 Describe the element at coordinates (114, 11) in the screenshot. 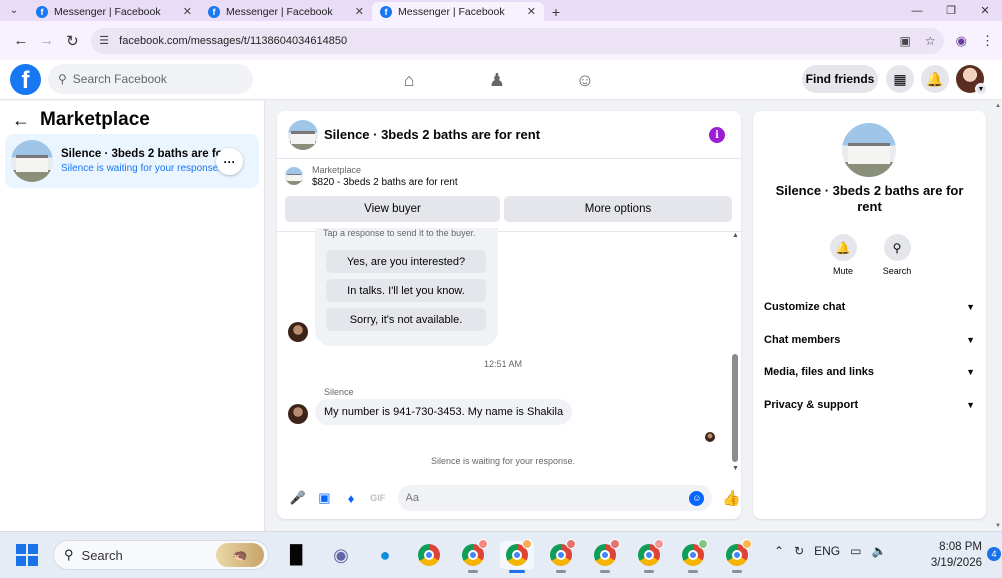

I see `browser-tab-1: f Messenger | Facebook ✕` at that location.